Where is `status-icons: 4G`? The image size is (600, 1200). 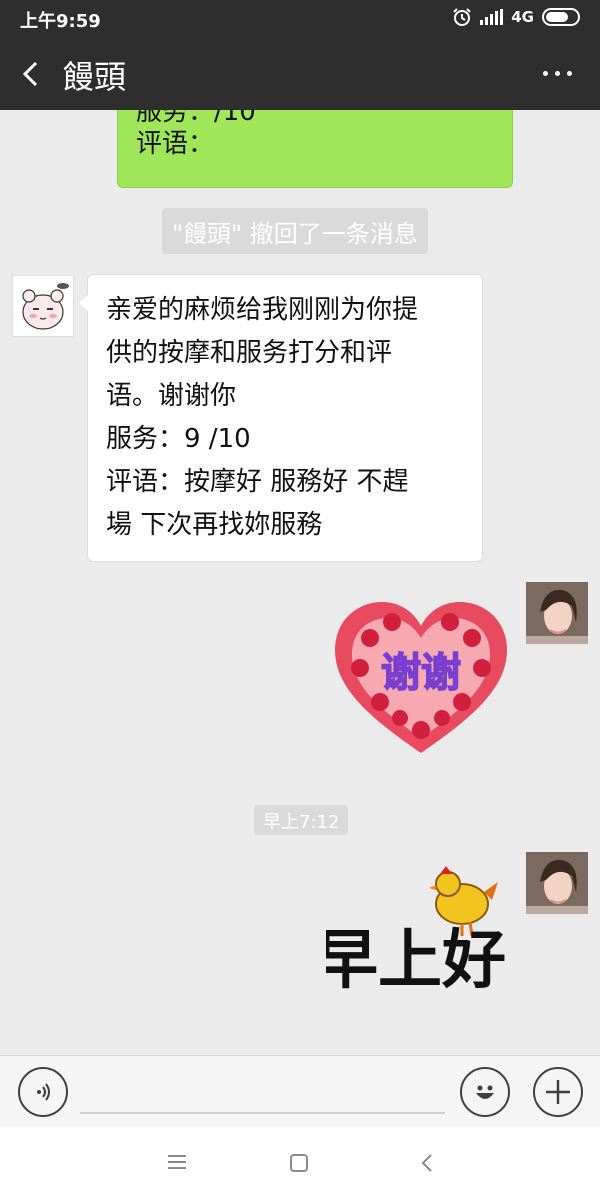
status-icons: 4G is located at coordinates (516, 17).